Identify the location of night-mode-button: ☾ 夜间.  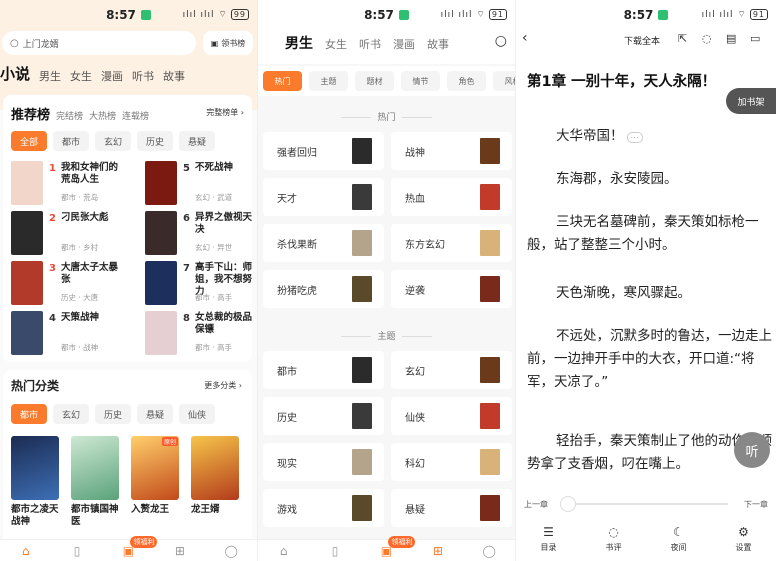
(679, 539).